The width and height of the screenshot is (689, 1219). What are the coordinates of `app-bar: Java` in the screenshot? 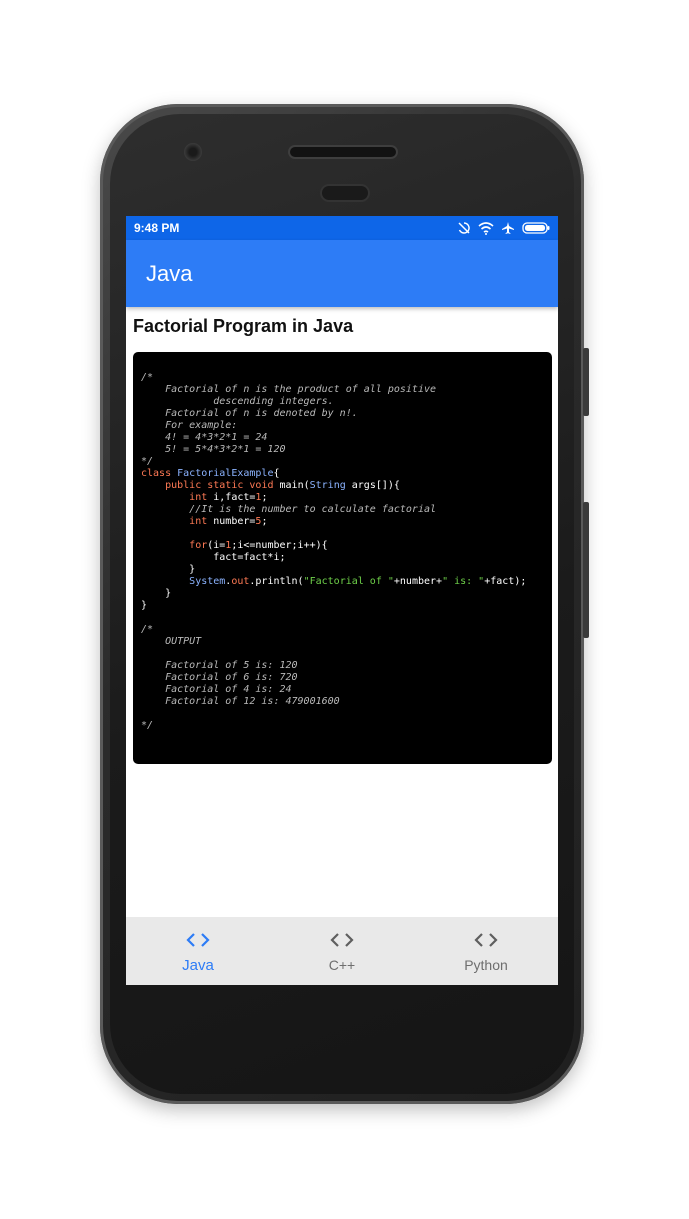 It's located at (342, 273).